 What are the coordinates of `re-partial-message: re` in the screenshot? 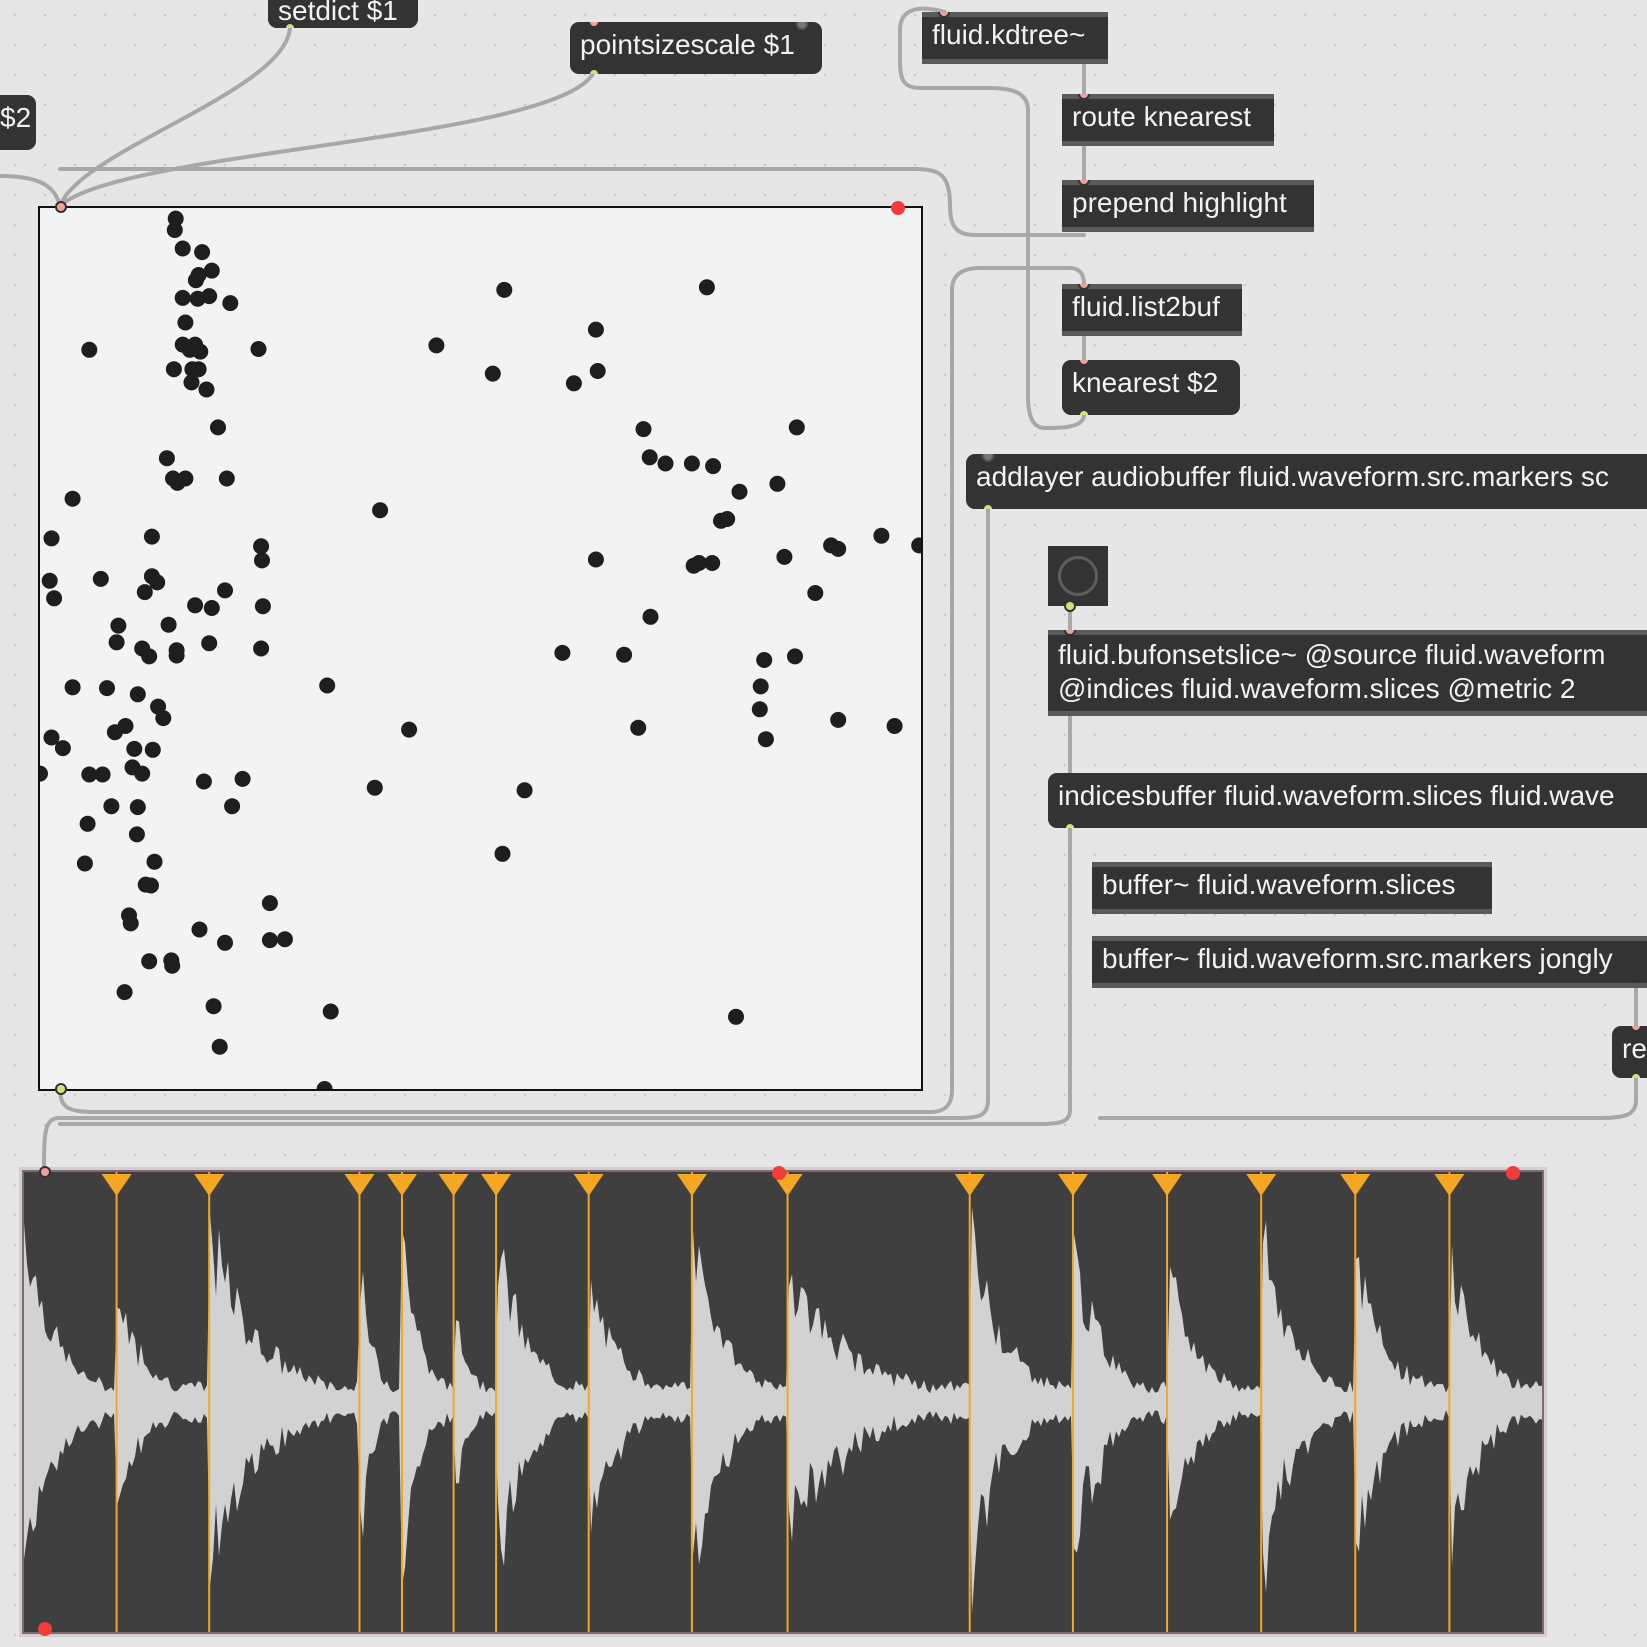 It's located at (1629, 1052).